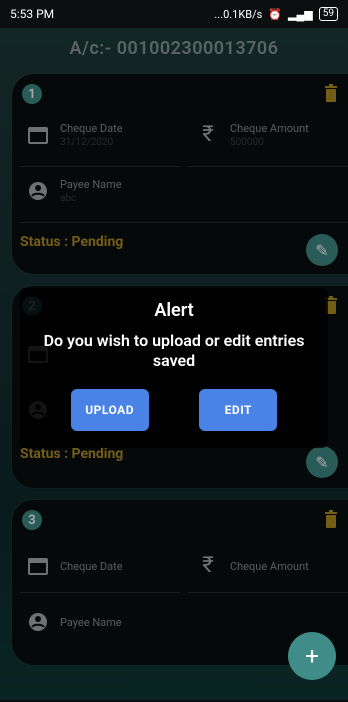  Describe the element at coordinates (174, 310) in the screenshot. I see `dialog-title: Alert` at that location.